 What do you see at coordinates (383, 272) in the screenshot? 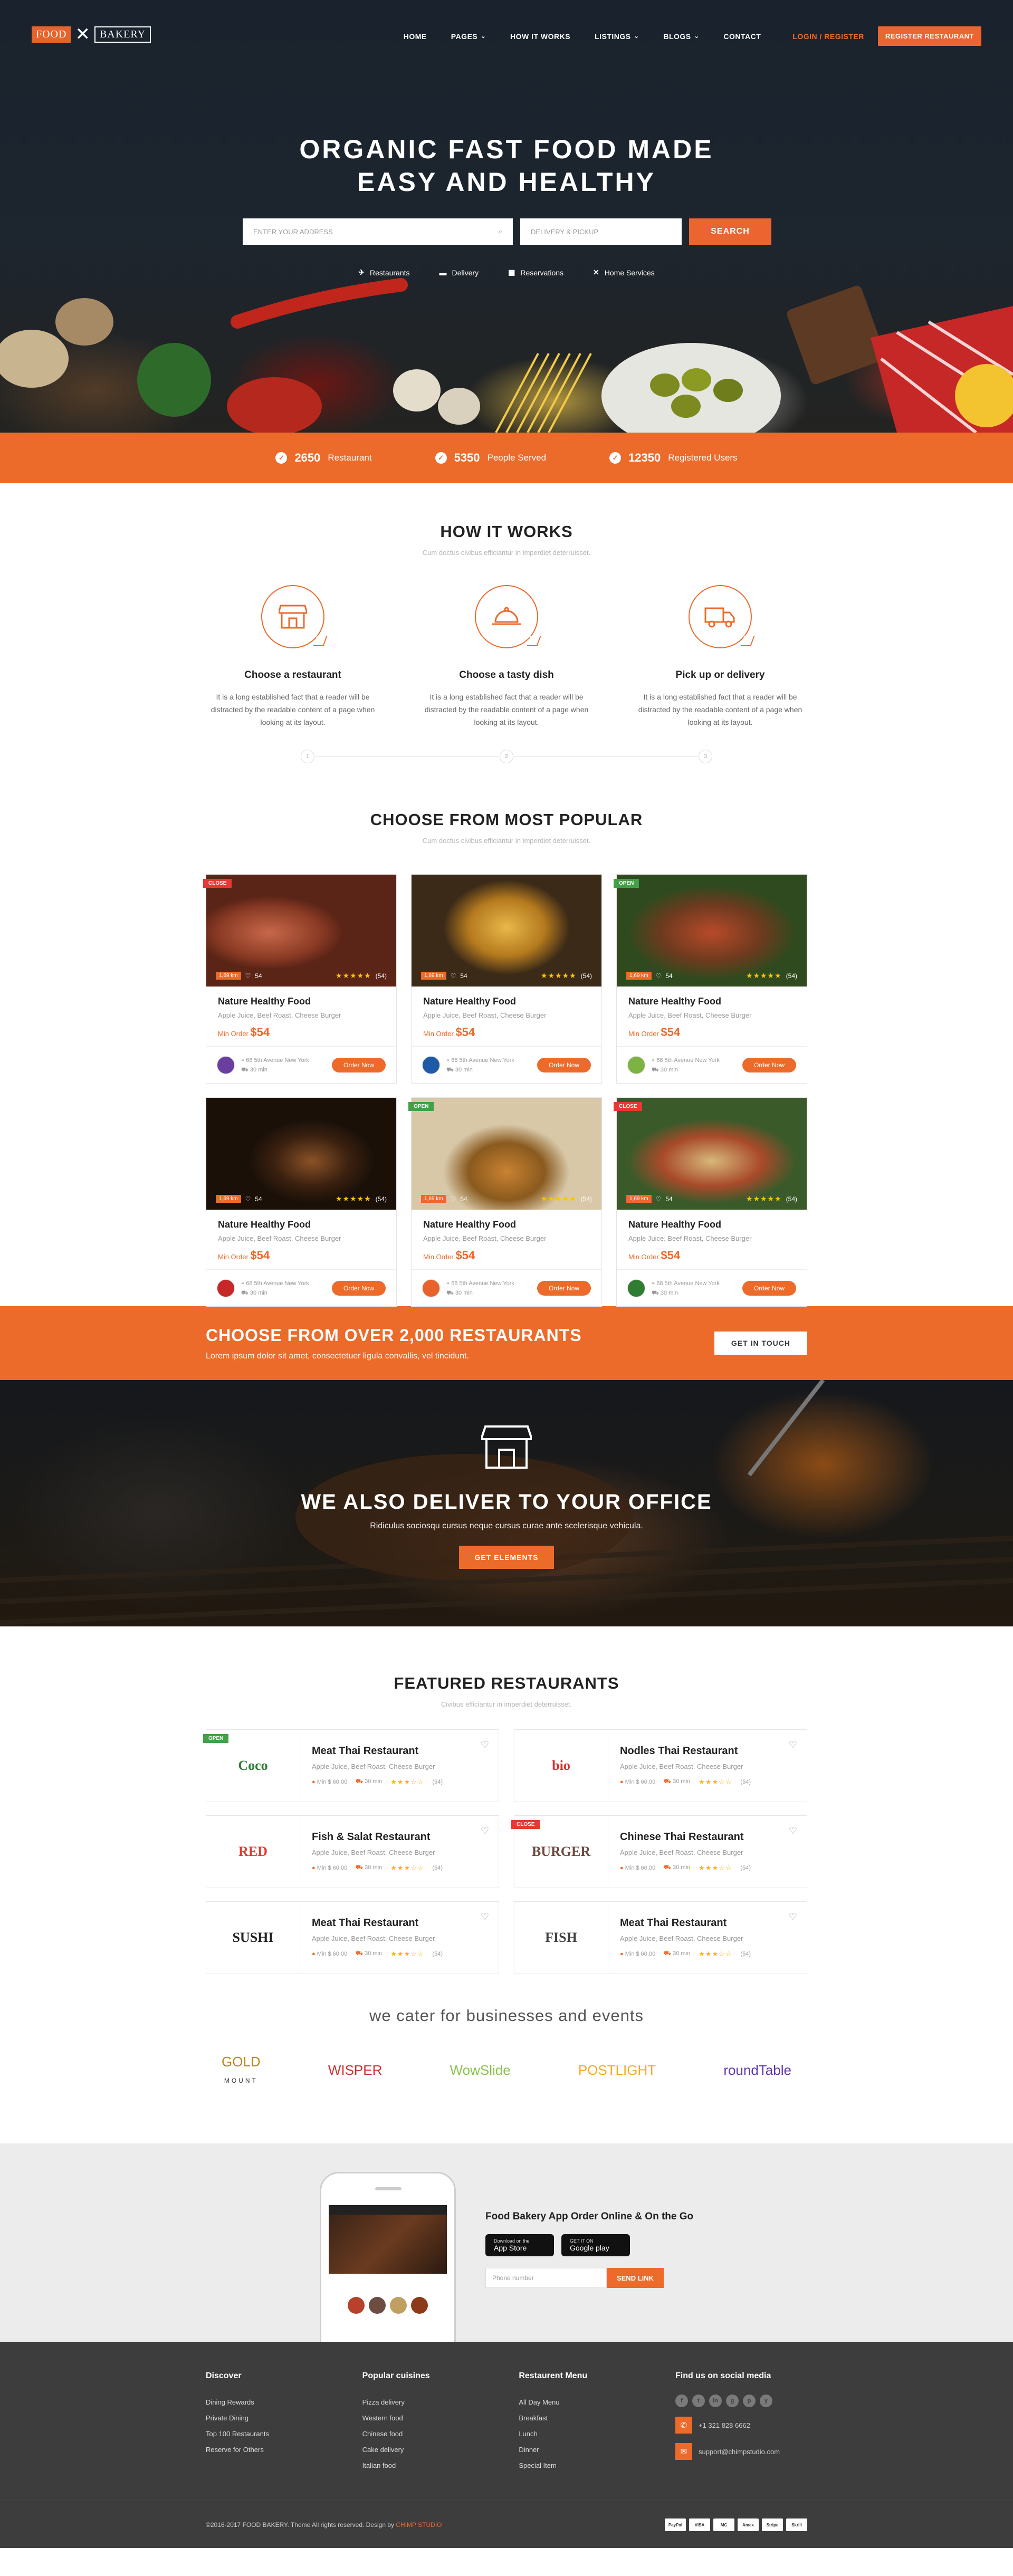
I see `category-restaurants: ✈ Restaurants` at bounding box center [383, 272].